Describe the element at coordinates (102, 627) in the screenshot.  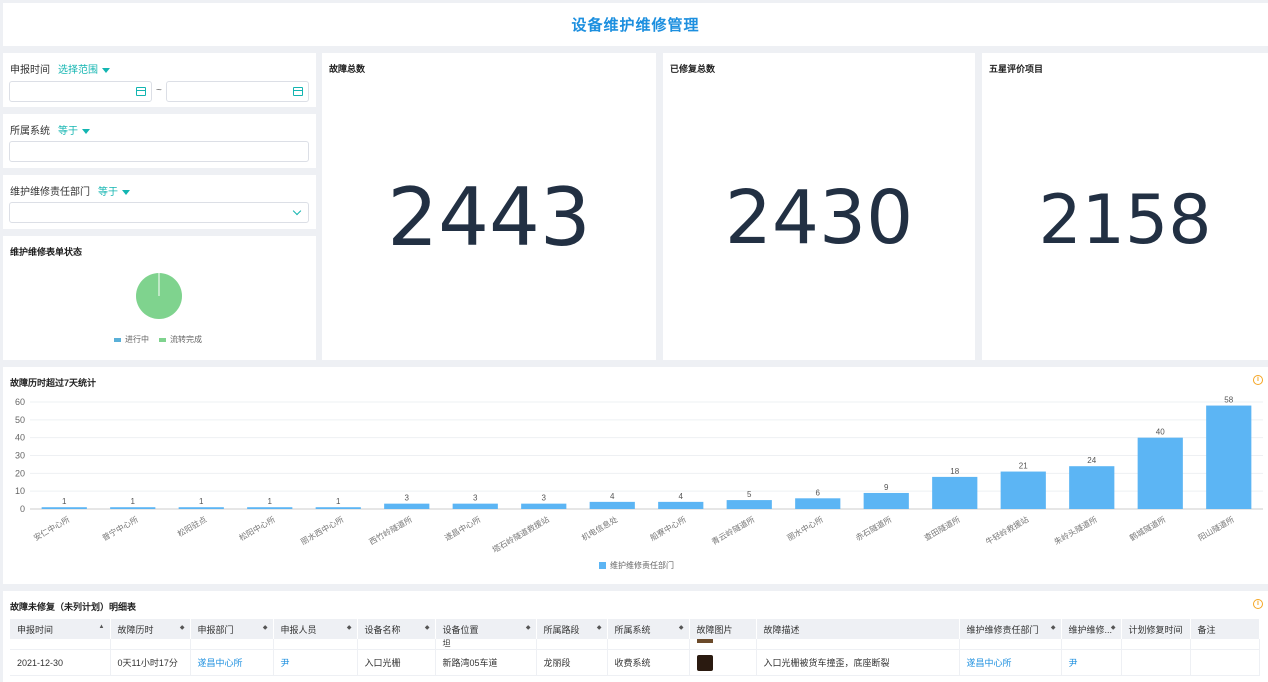
I see `sort-icon: ▲` at that location.